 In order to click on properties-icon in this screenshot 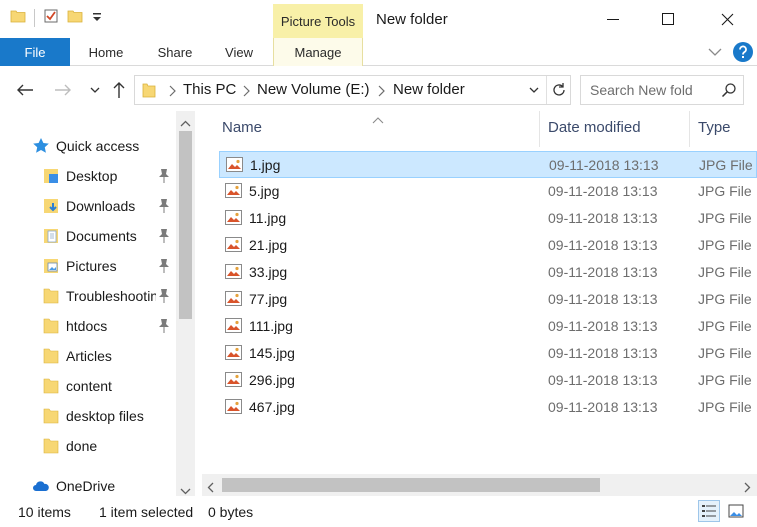, I will do `click(51, 17)`.